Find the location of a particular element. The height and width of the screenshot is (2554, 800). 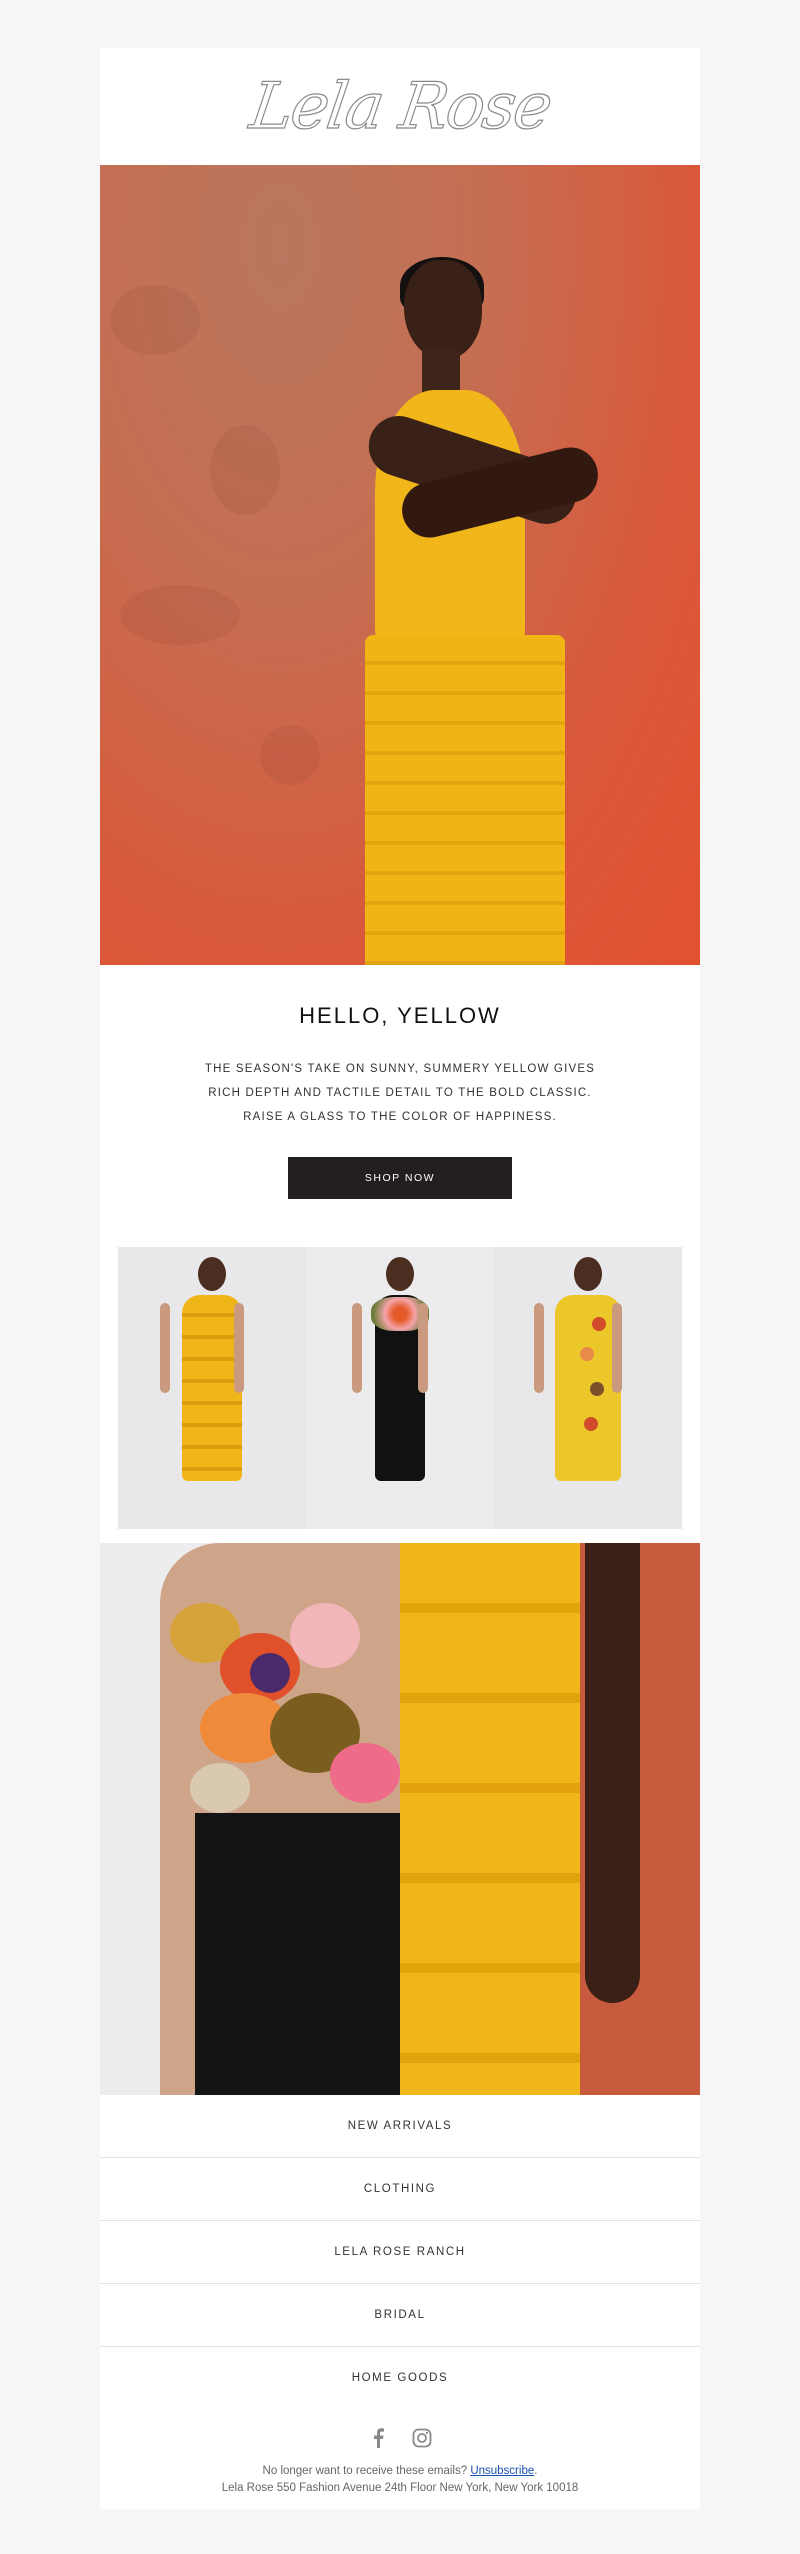

knit-detail-image is located at coordinates (550, 1819).